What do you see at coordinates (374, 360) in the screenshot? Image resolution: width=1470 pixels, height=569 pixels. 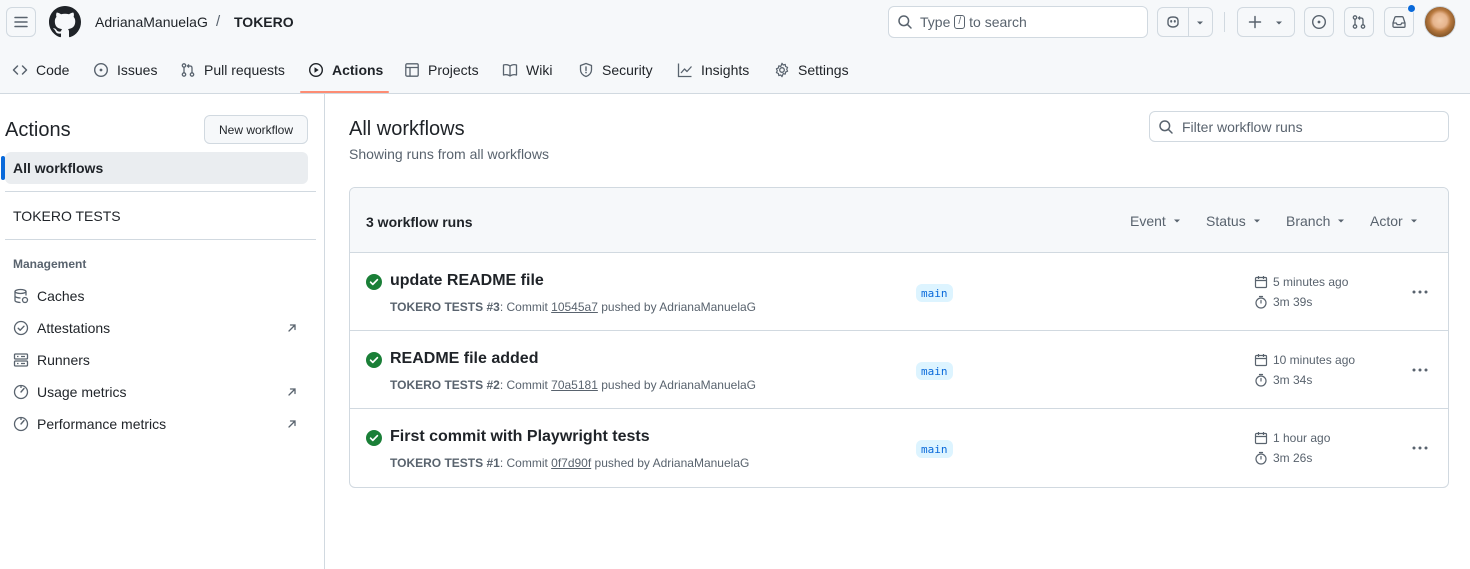 I see `check-circle-fill-icon` at bounding box center [374, 360].